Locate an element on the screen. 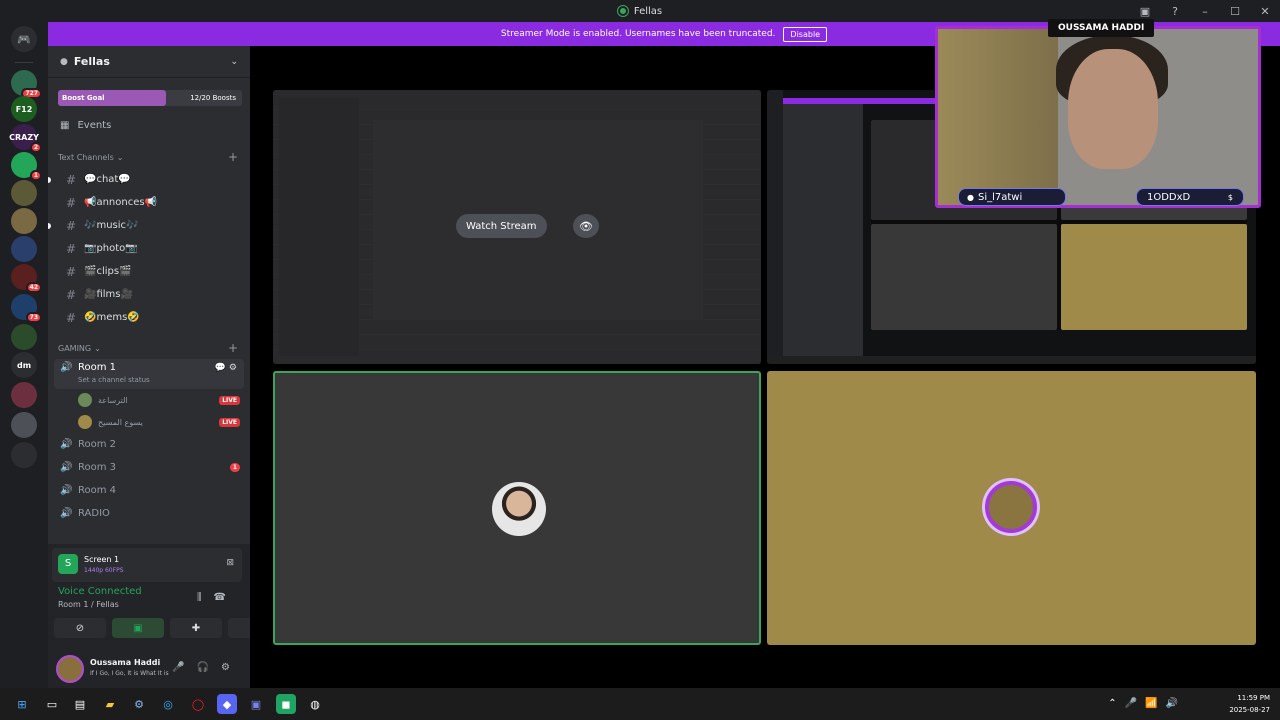 The height and width of the screenshot is (720, 1280). category-text-channels: Text Channels ⌄ + is located at coordinates (149, 157).